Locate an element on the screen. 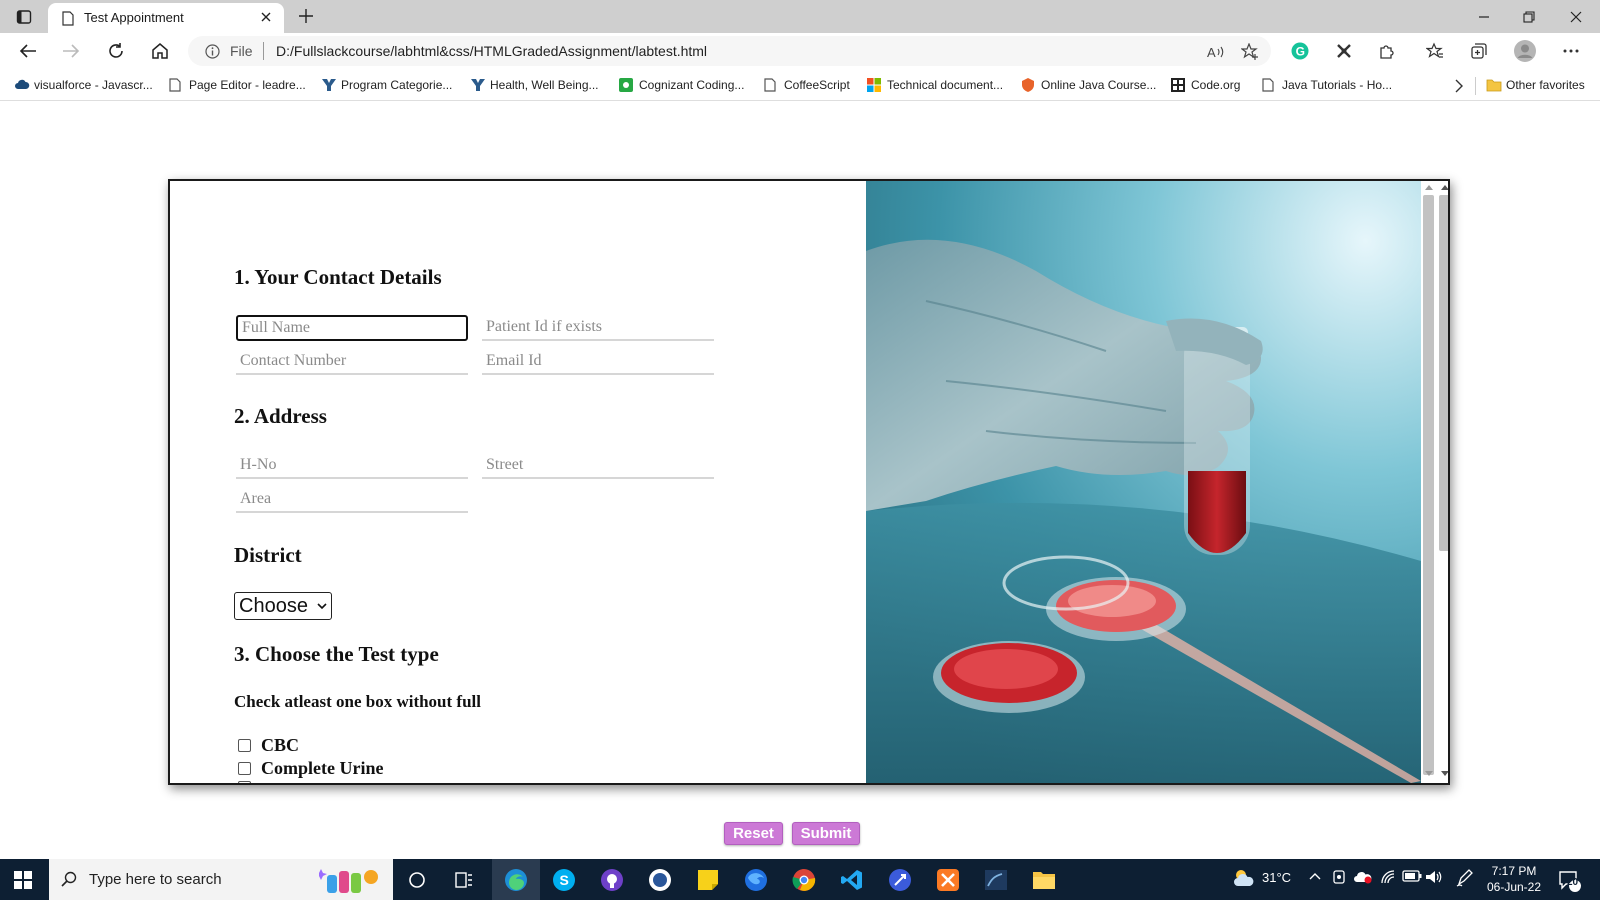 This screenshot has height=900, width=1600. test-option-complete-urine: Complete Urine is located at coordinates (310, 768).